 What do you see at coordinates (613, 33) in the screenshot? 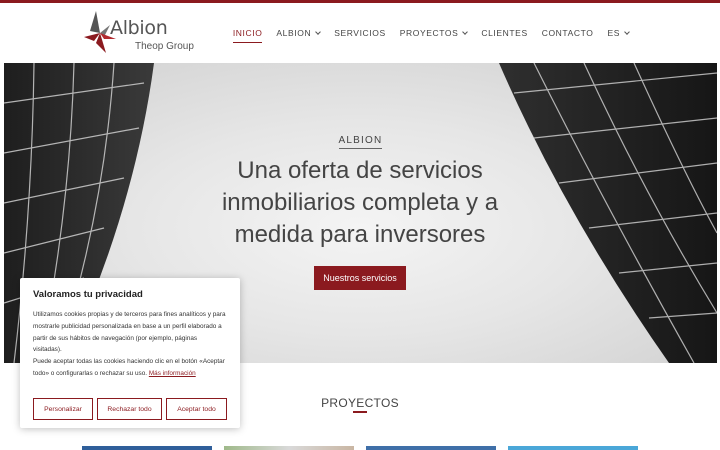
I see `nav-label: ES` at bounding box center [613, 33].